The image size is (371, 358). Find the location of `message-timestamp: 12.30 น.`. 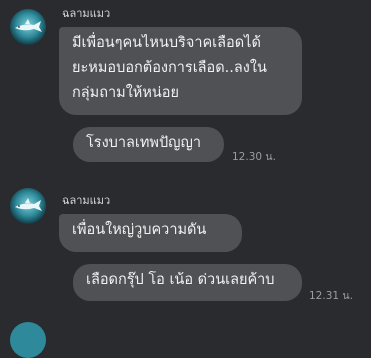

message-timestamp: 12.30 น. is located at coordinates (254, 157).